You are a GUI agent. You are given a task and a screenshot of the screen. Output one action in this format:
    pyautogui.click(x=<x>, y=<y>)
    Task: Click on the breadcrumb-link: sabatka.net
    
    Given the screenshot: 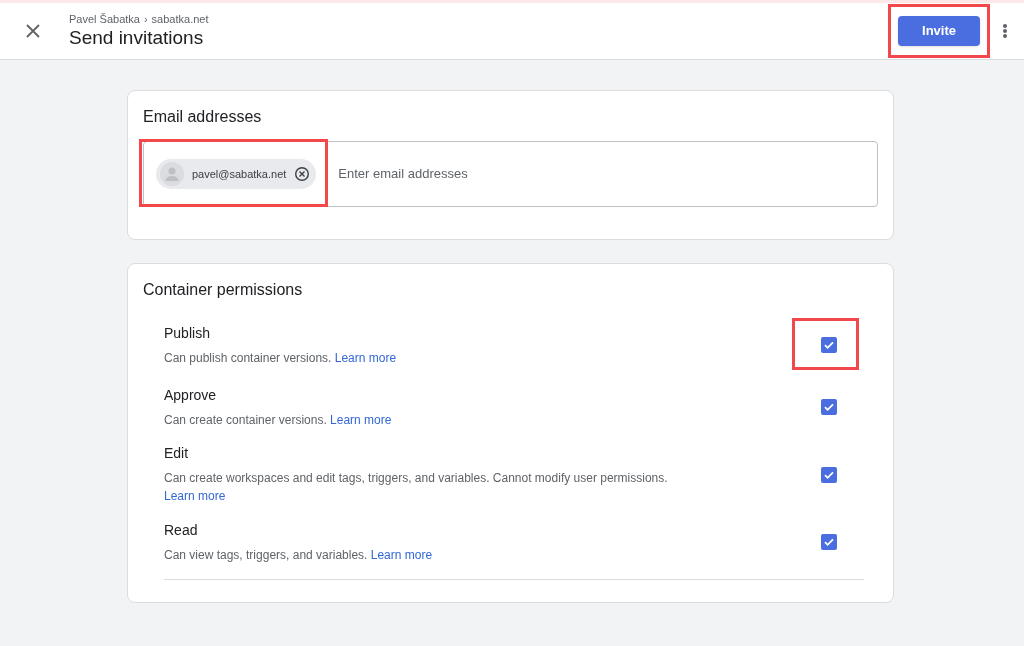 What is the action you would take?
    pyautogui.click(x=180, y=19)
    